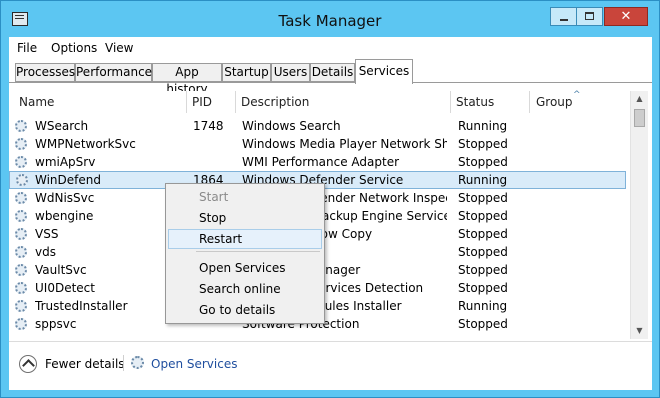 Image resolution: width=660 pixels, height=398 pixels. What do you see at coordinates (321, 162) in the screenshot?
I see `service-description: WMI Performance Adapter` at bounding box center [321, 162].